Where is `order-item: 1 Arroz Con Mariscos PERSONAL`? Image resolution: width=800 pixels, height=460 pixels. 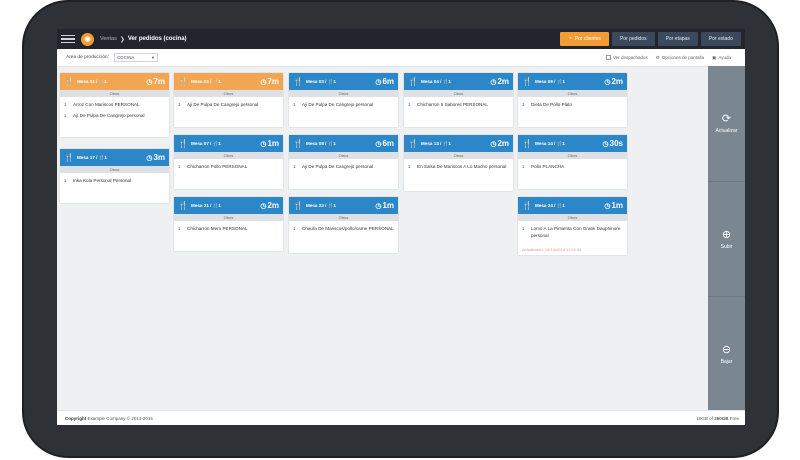 order-item: 1 Arroz Con Mariscos PERSONAL is located at coordinates (114, 104).